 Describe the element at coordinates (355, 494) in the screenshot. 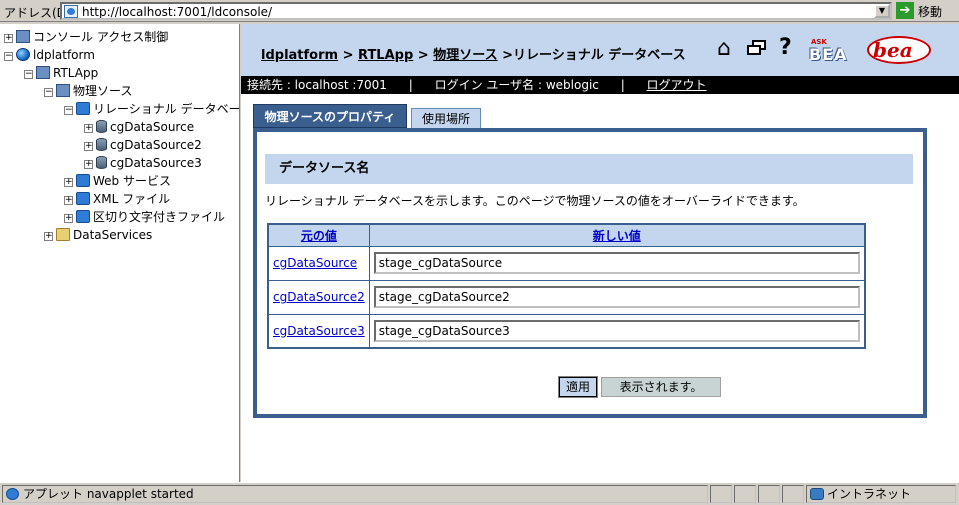

I see `status-text: アプレット navapplet started` at that location.